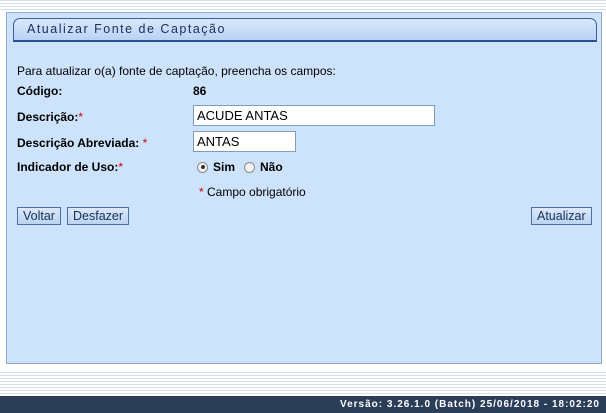 Image resolution: width=606 pixels, height=413 pixels. Describe the element at coordinates (244, 141) in the screenshot. I see `descricao-abreviada-input` at that location.